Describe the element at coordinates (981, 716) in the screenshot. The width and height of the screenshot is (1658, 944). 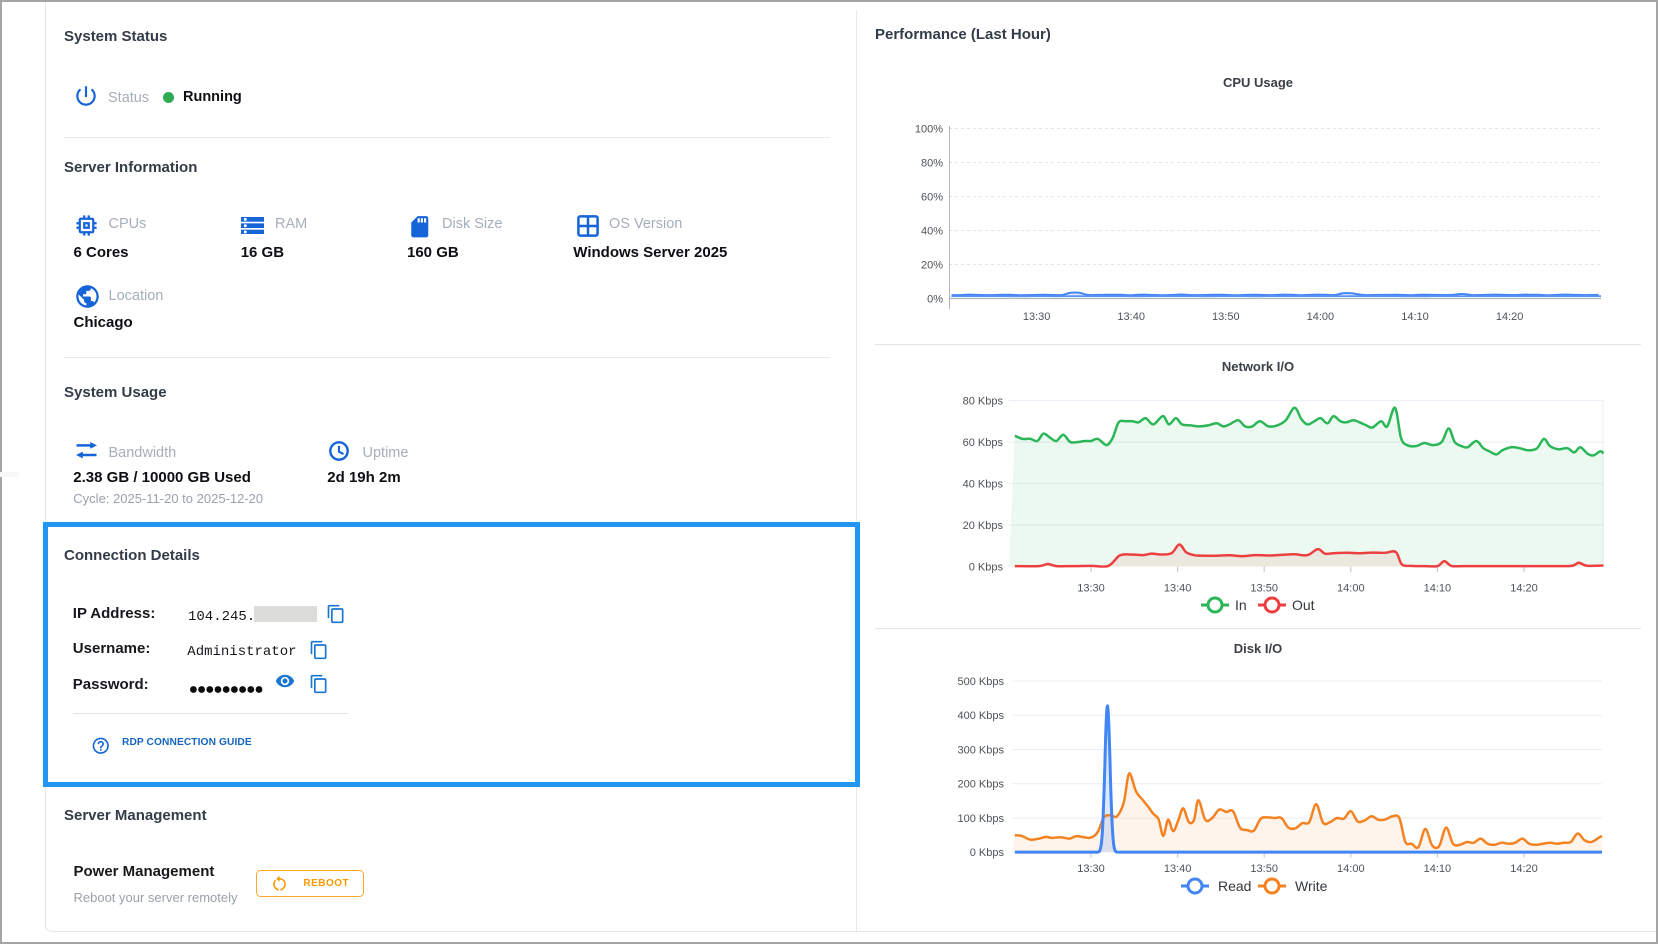
I see `svg-text: 400 Kbps` at that location.